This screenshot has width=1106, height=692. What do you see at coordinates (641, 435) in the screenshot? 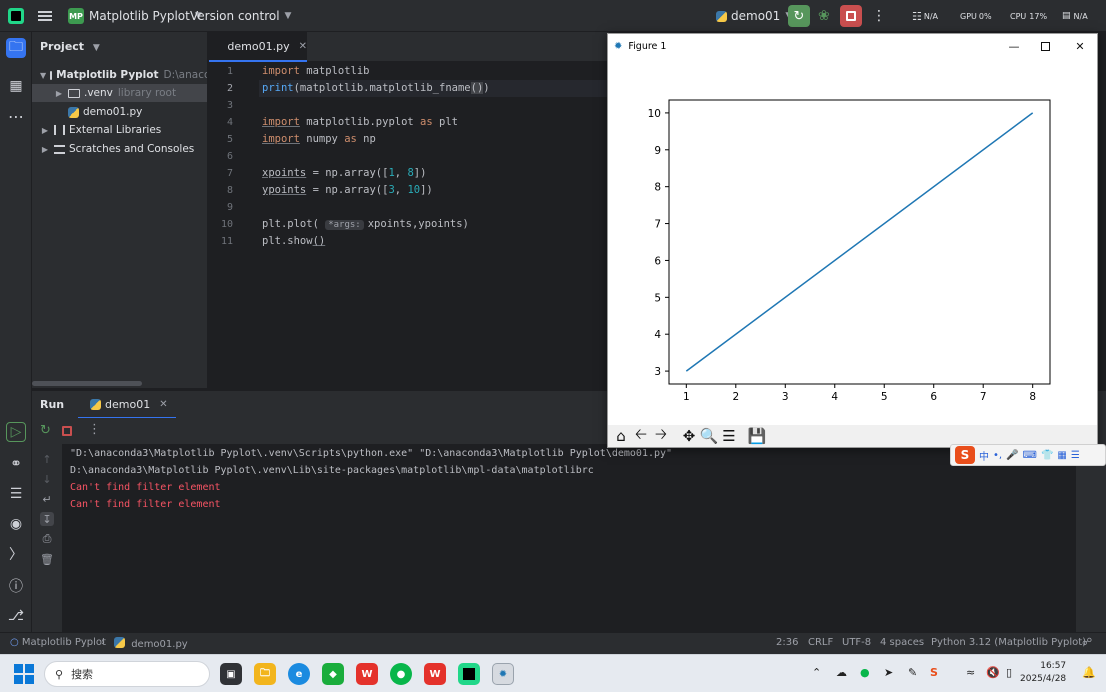
I see `back-icon: 🡠` at bounding box center [641, 435].